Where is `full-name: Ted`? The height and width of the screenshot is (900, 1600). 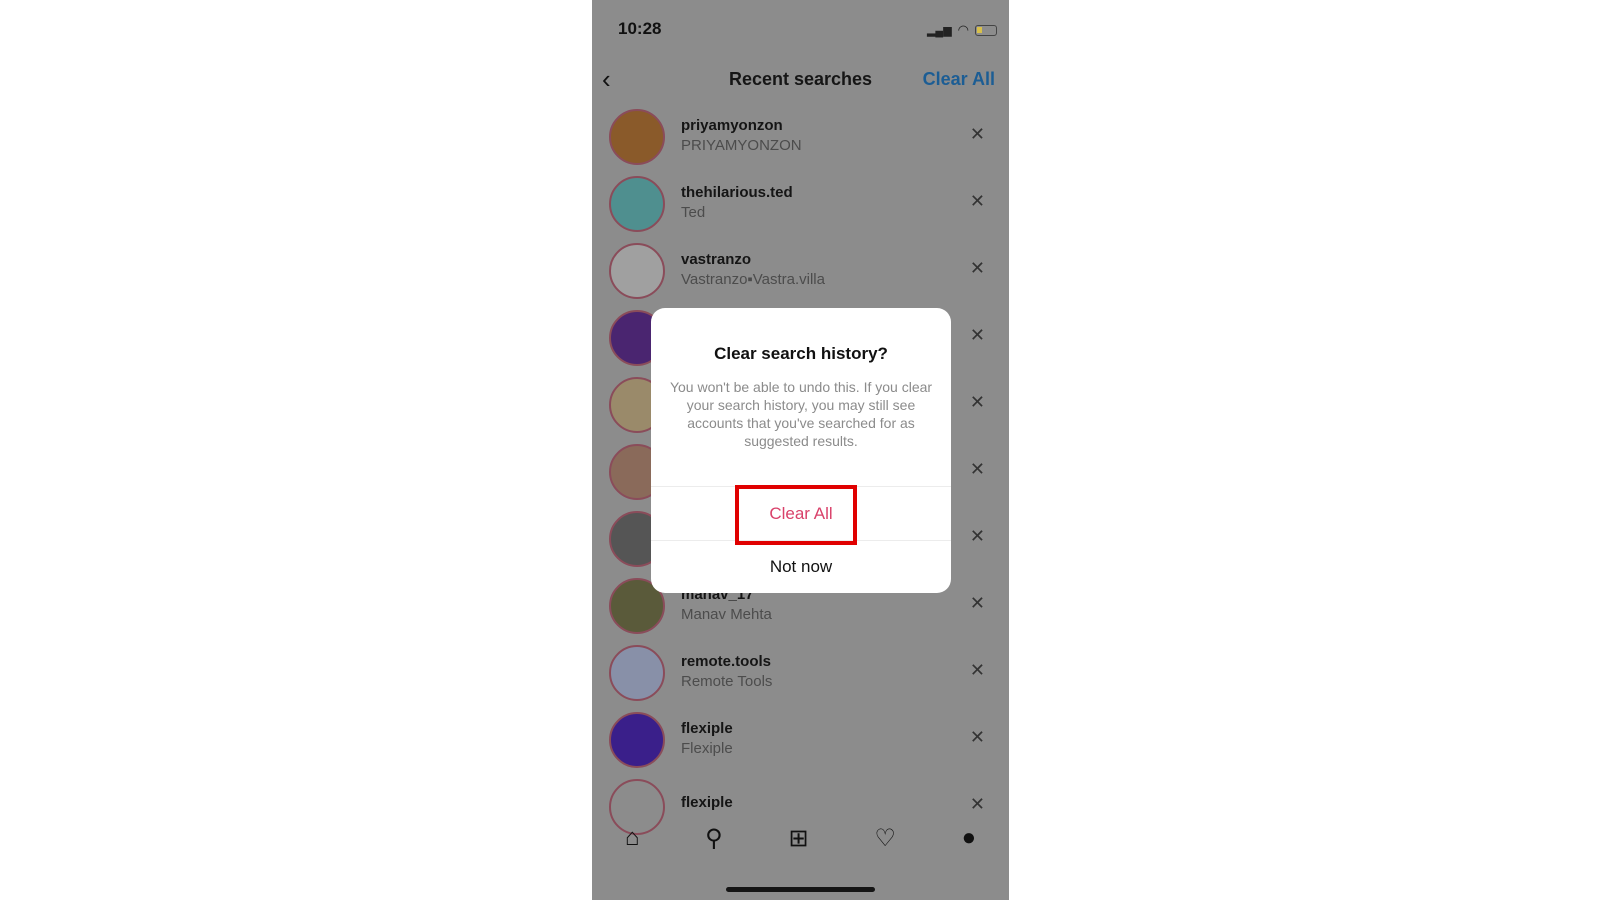
full-name: Ted is located at coordinates (693, 212).